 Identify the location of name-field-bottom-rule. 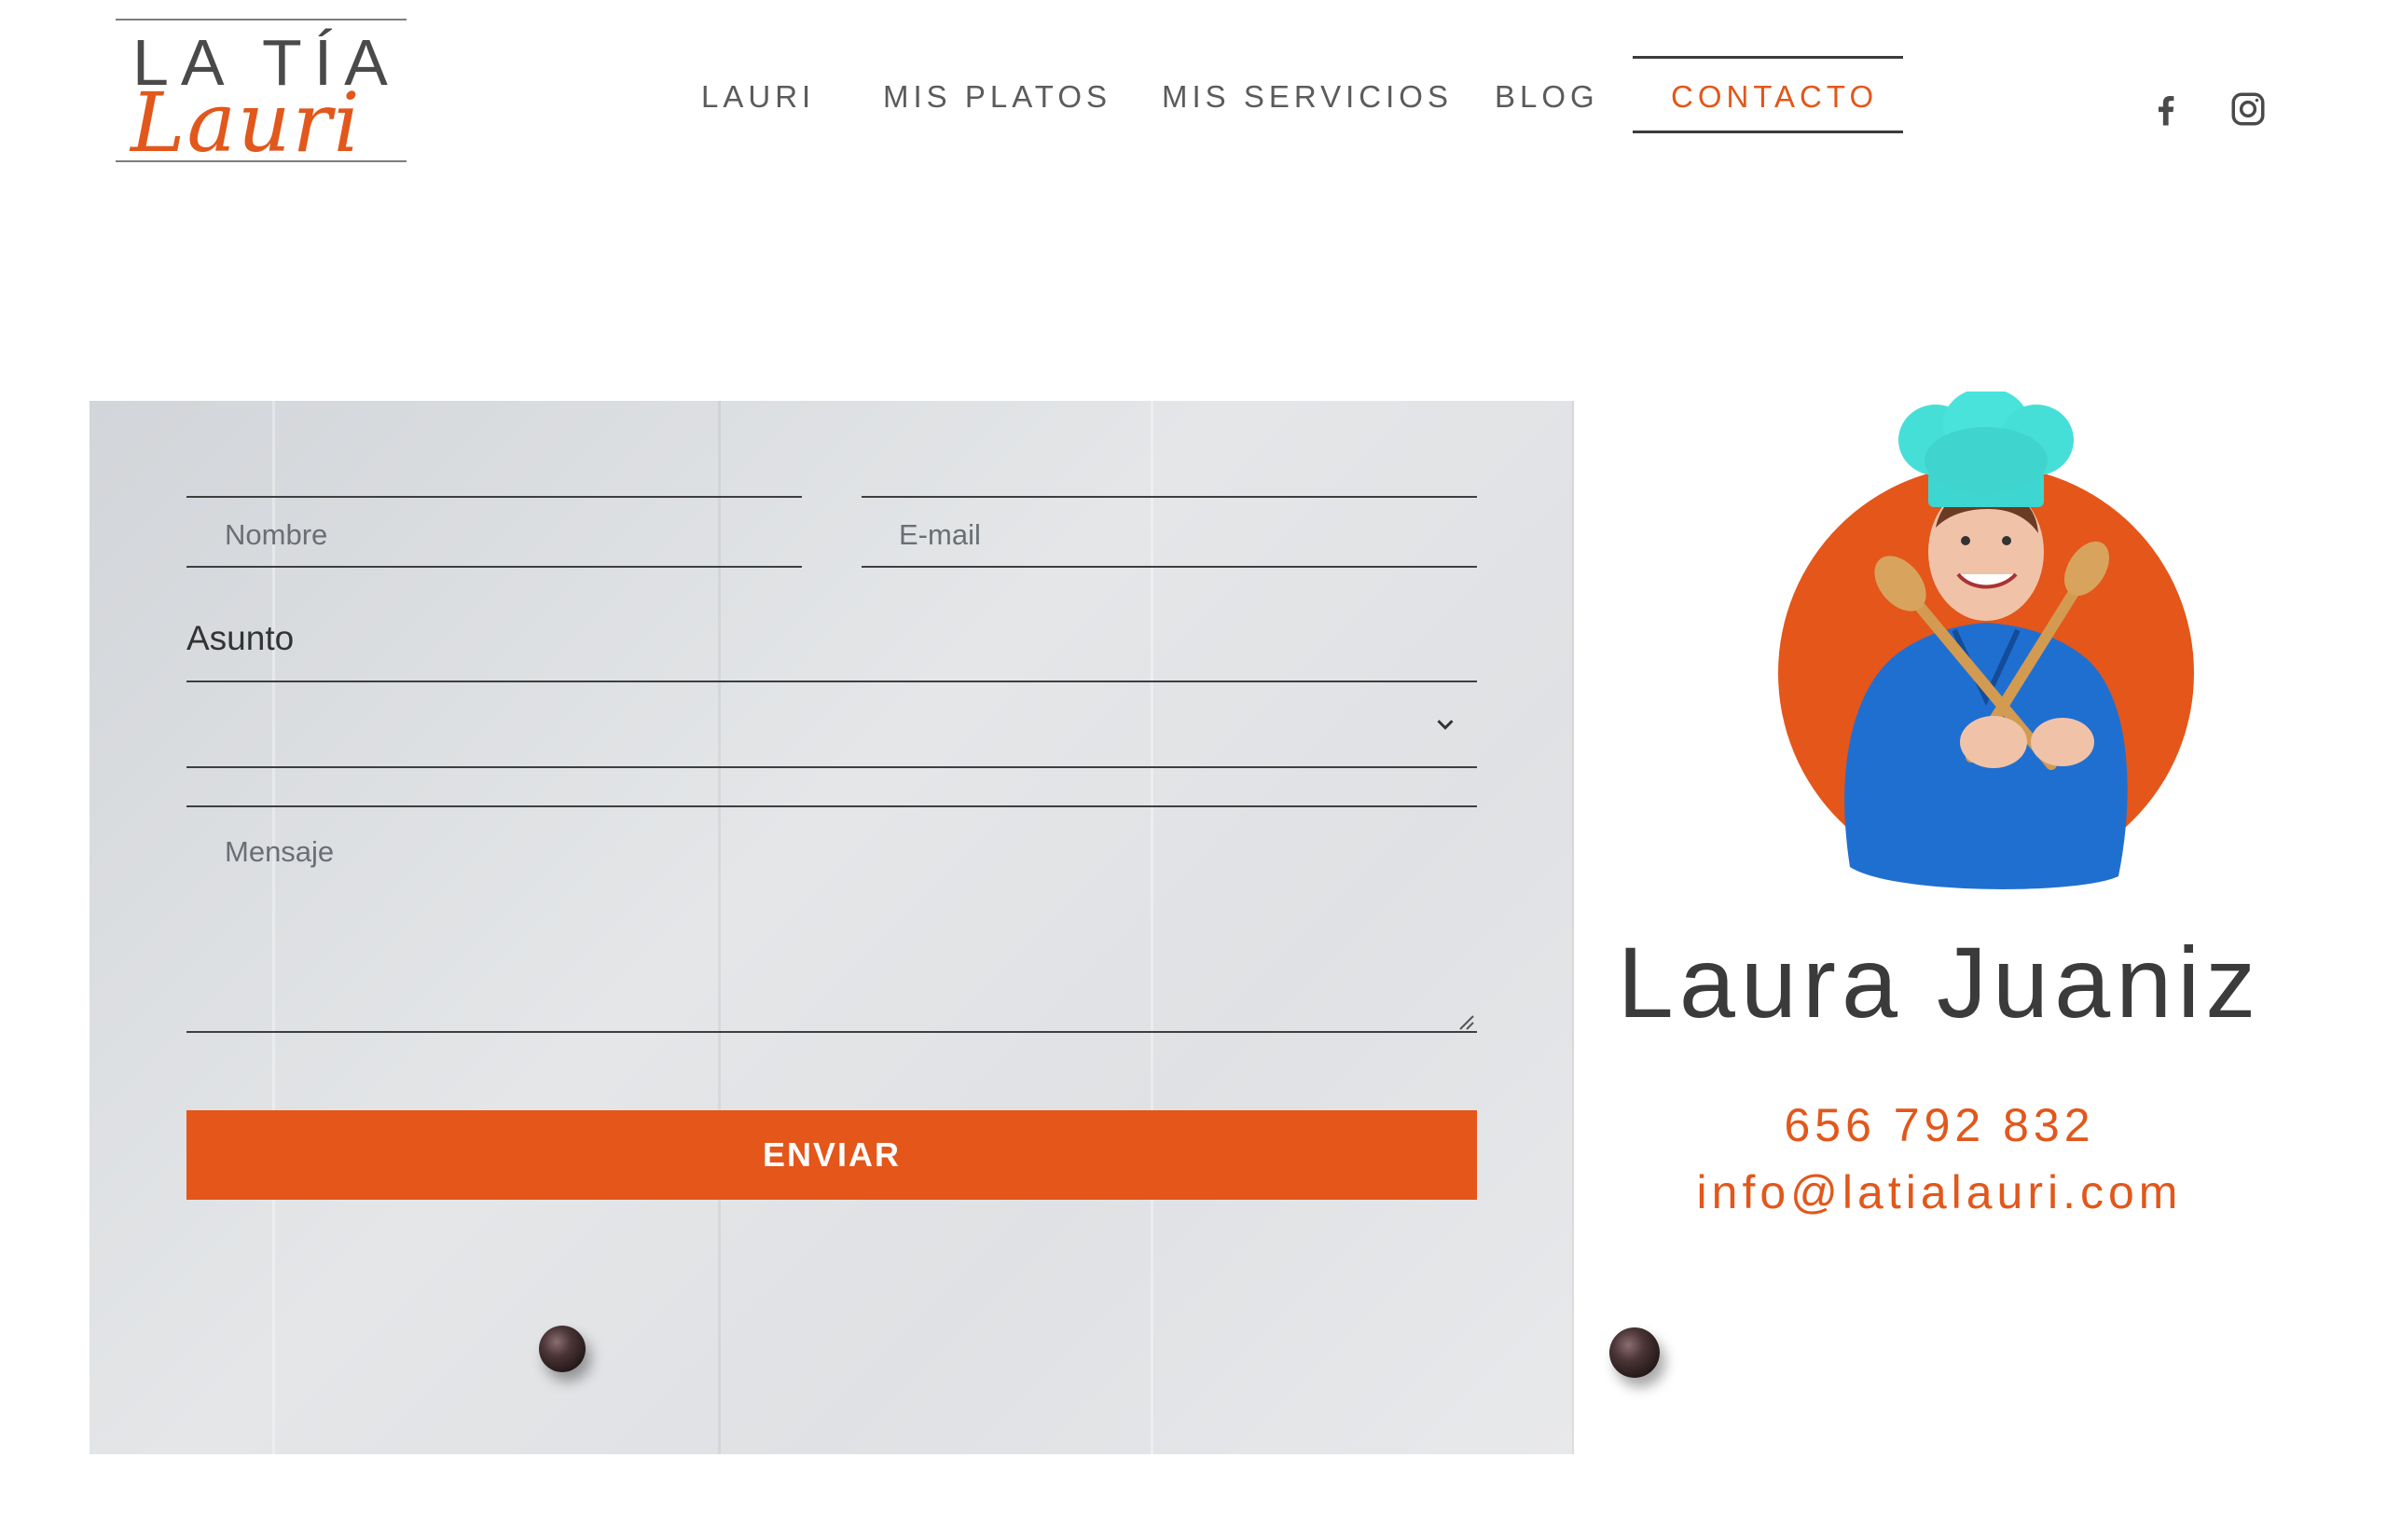
(494, 567).